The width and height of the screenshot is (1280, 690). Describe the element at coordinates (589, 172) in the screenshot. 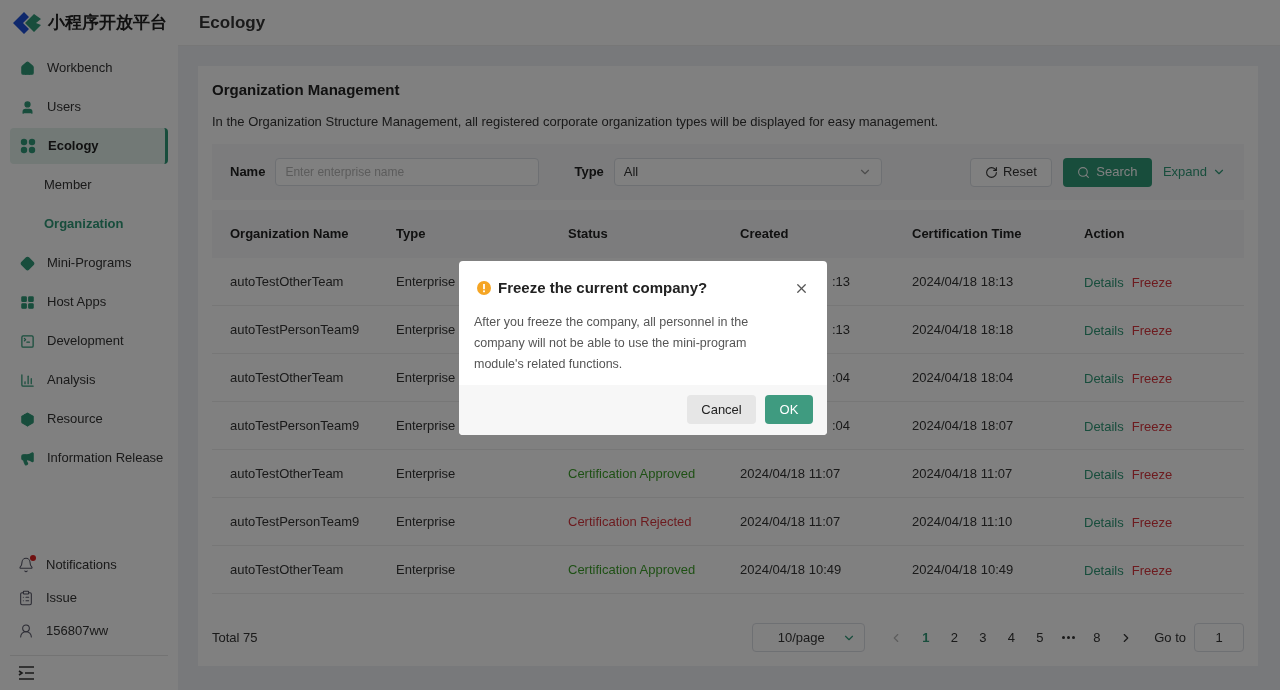

I see `field-label: Type` at that location.